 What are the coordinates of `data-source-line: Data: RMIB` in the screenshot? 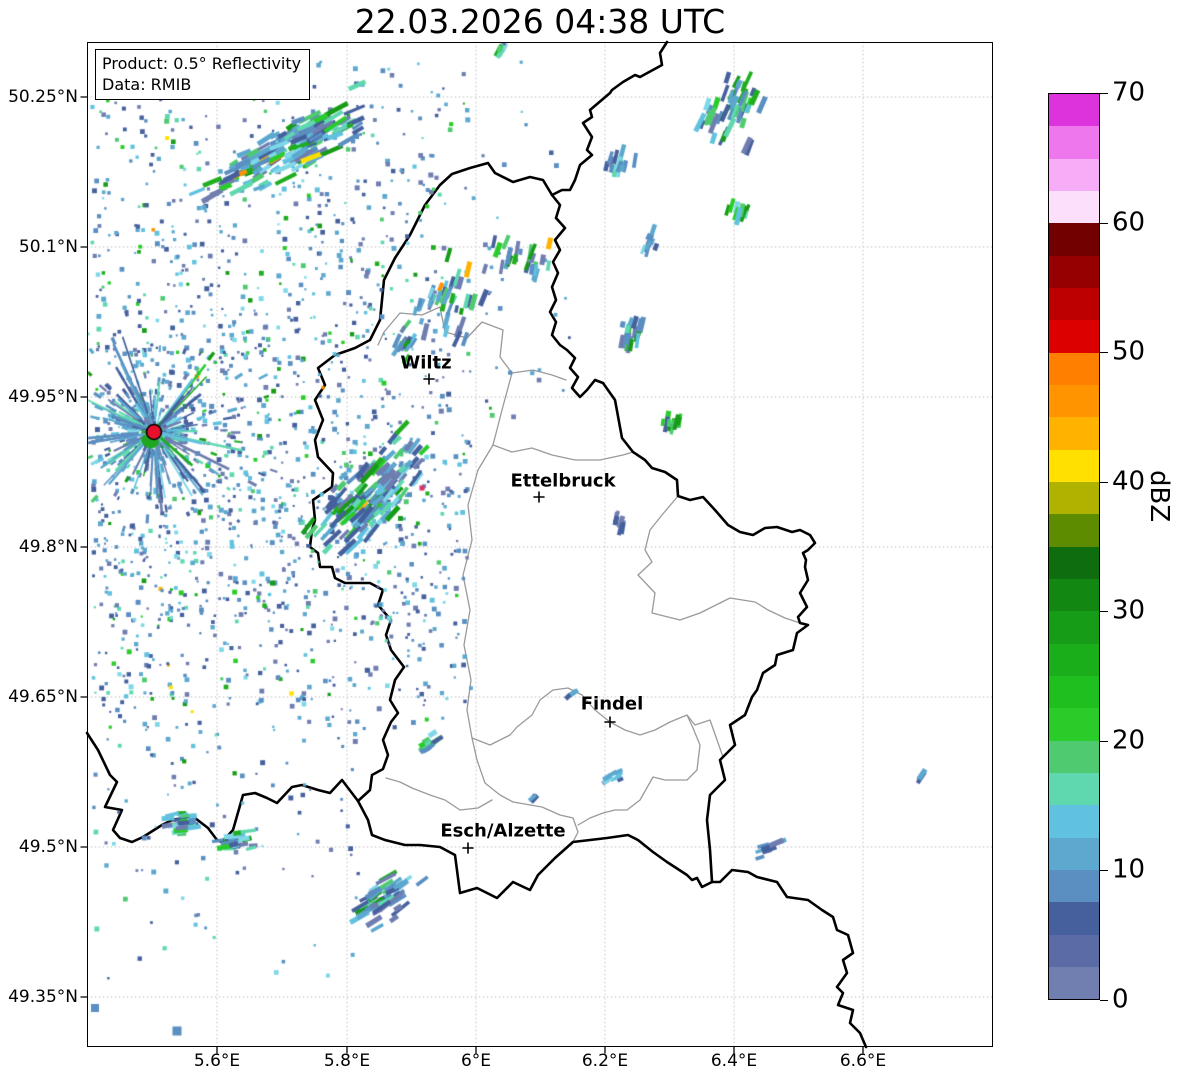 It's located at (147, 84).